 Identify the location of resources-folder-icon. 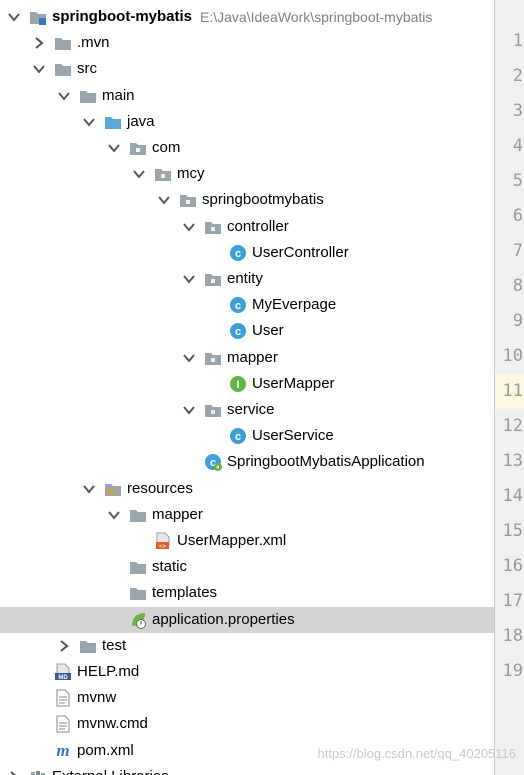
(113, 489).